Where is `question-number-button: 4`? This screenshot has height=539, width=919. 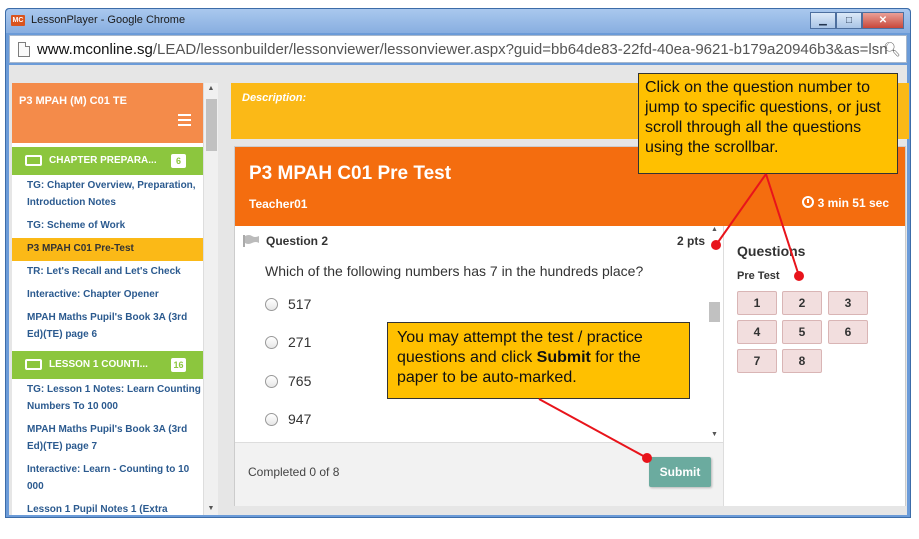 question-number-button: 4 is located at coordinates (757, 332).